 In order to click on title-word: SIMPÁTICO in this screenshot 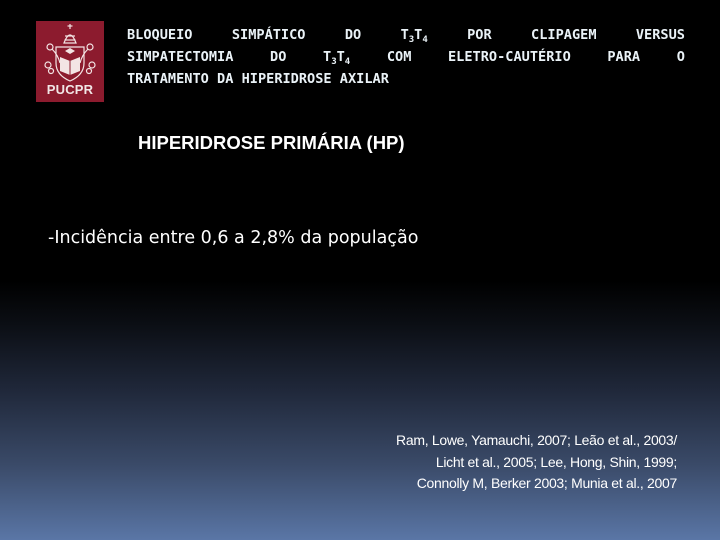, I will do `click(268, 35)`.